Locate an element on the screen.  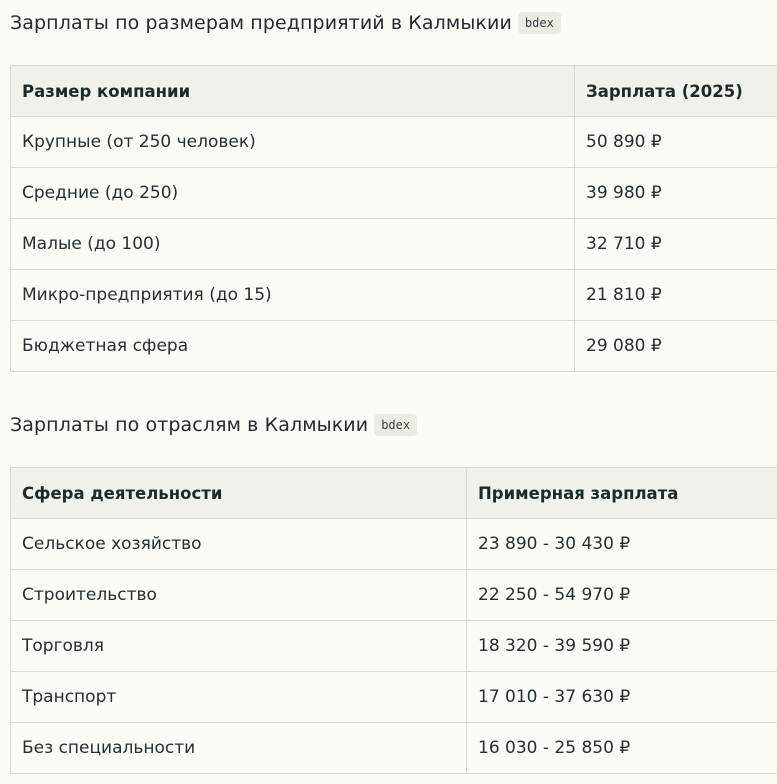
table-row: Бюджетная сфера 29 080 ₽ is located at coordinates (393, 346).